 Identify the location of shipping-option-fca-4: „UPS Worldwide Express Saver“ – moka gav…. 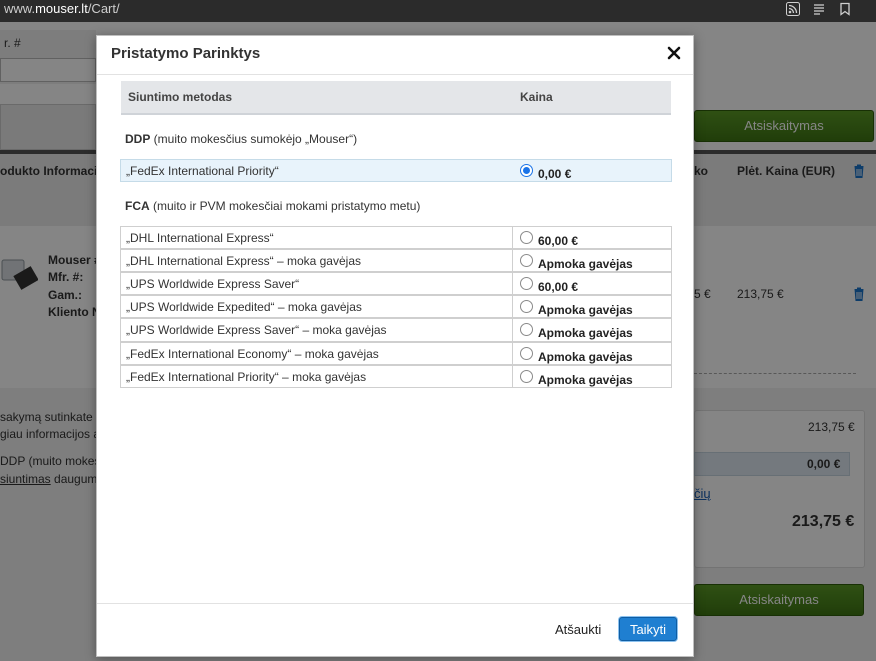
(396, 330).